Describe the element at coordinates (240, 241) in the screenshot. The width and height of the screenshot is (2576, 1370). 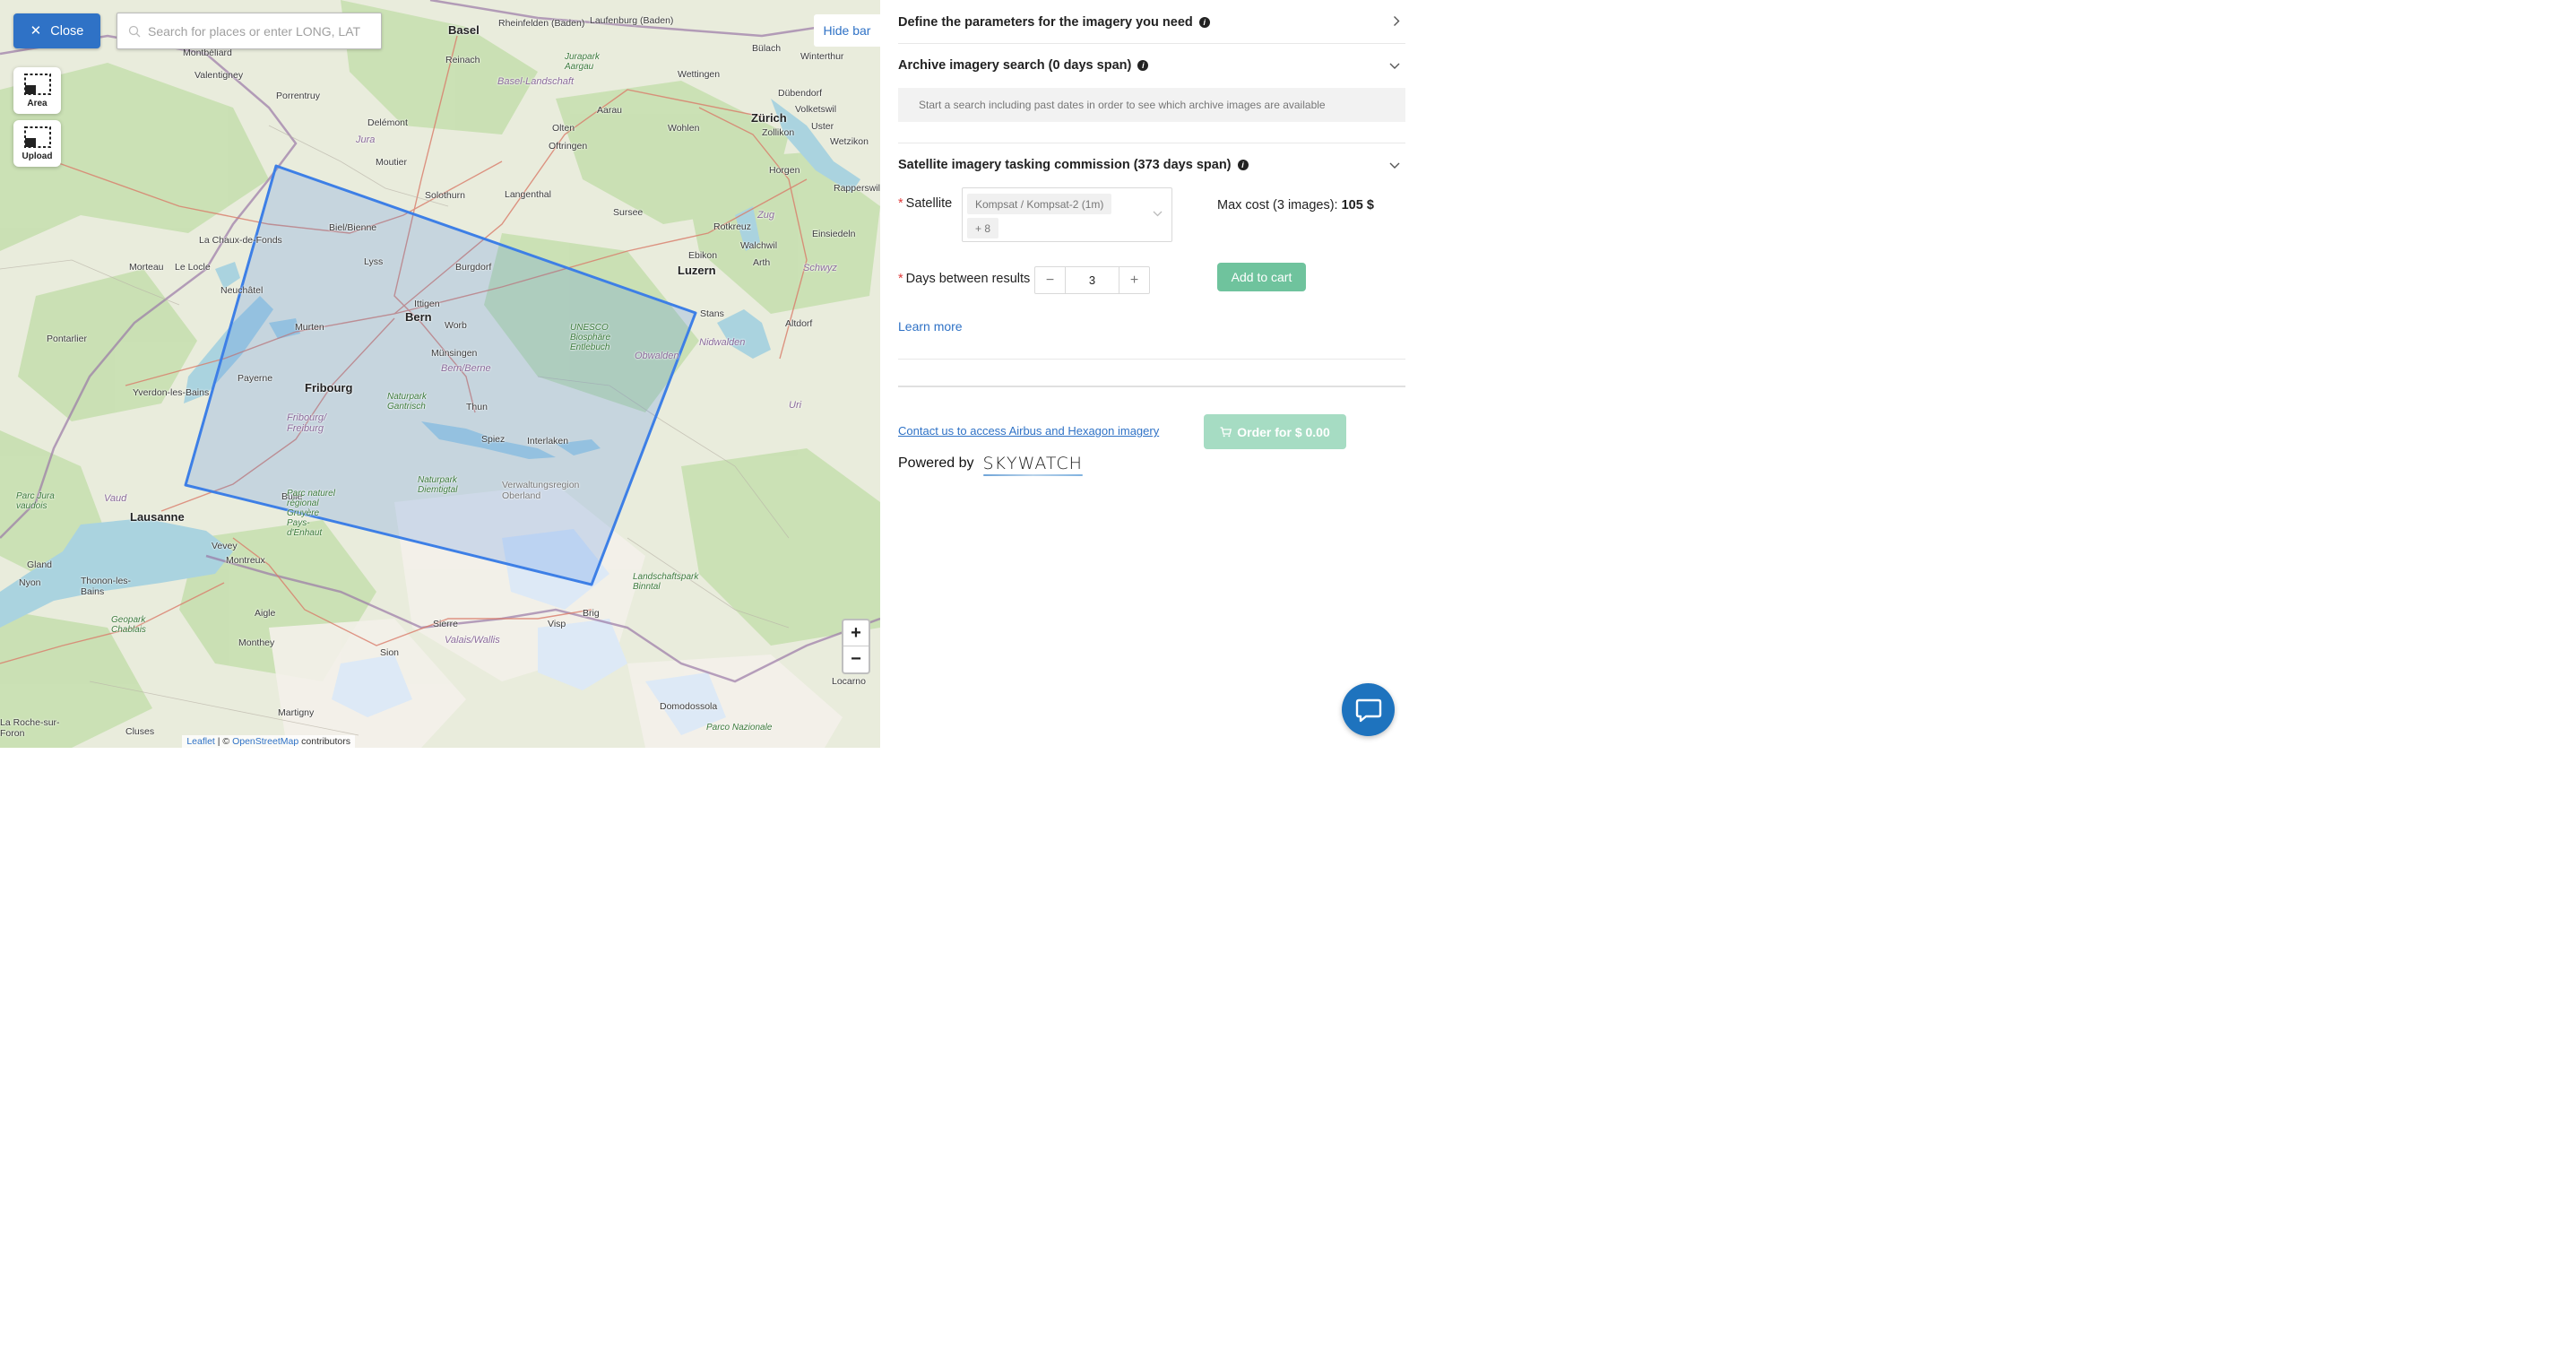
I see `map-label-chauxdefonds: La Chaux-de-Fonds` at that location.